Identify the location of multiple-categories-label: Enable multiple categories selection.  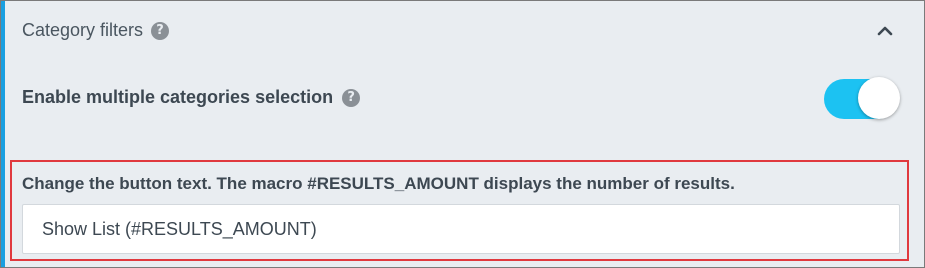
(178, 97).